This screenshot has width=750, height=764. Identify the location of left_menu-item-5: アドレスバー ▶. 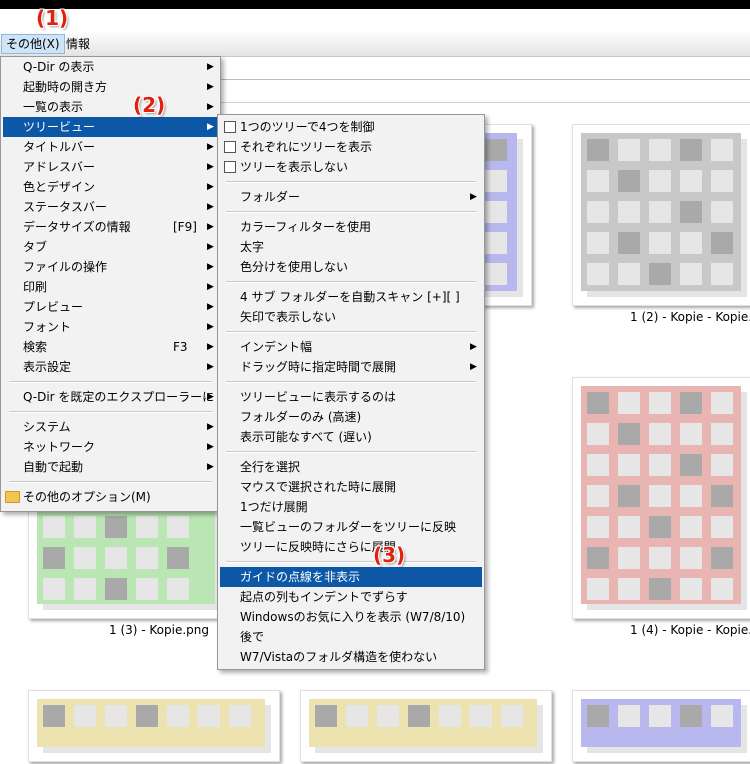
(110, 167).